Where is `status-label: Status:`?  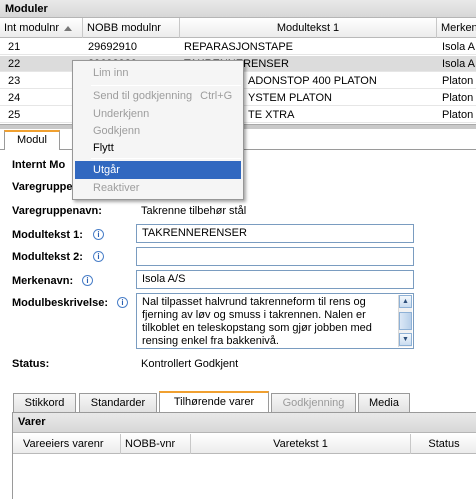 status-label: Status: is located at coordinates (31, 364).